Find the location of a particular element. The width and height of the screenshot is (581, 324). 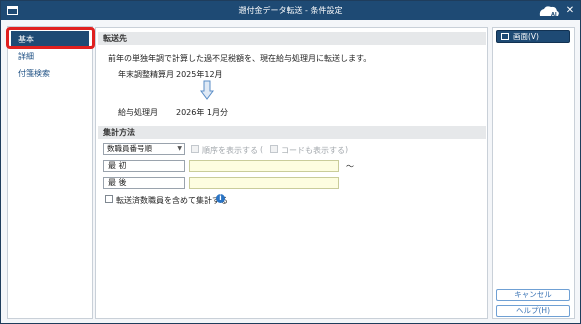

window-title: 遡付金データ転送 - 条件設定 is located at coordinates (290, 10).